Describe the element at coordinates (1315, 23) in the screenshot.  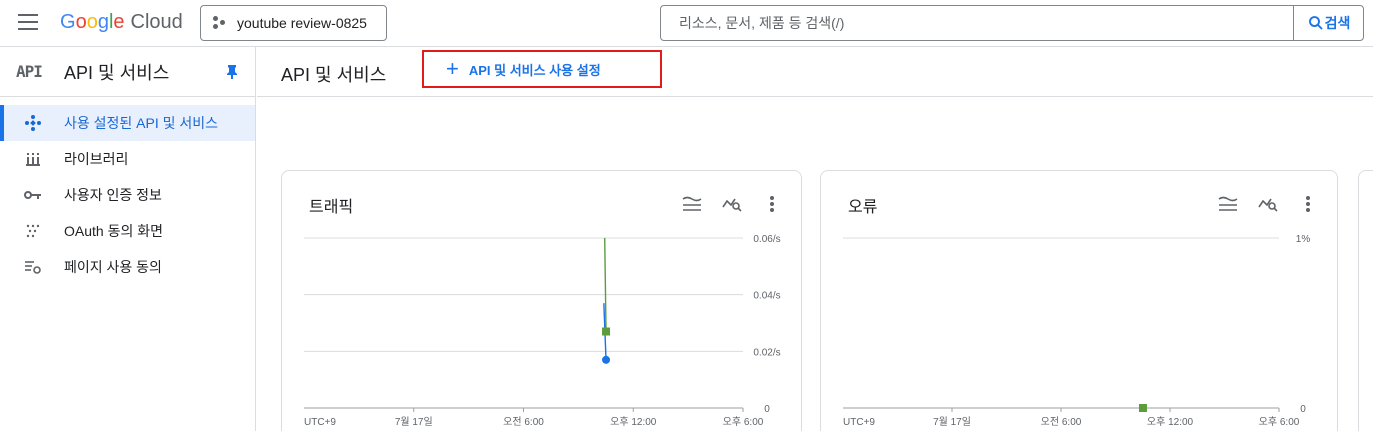
I see `search-icon` at that location.